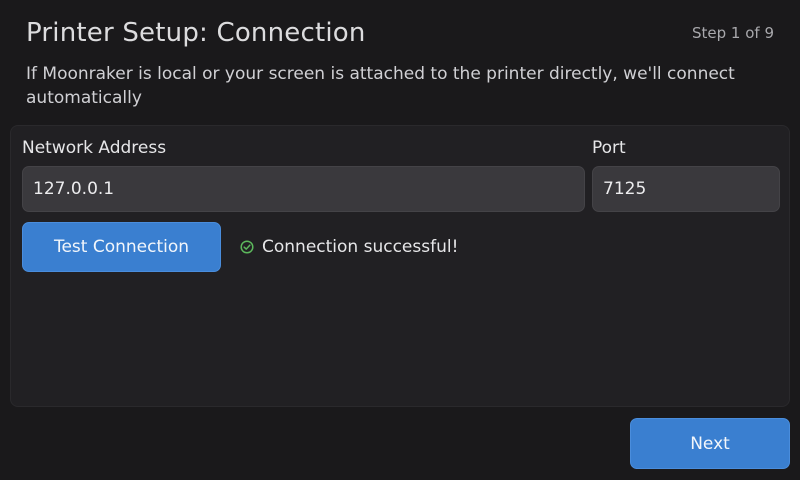 The image size is (800, 480). I want to click on header: Printer Setup: Connection Step 1 of 9, so click(400, 33).